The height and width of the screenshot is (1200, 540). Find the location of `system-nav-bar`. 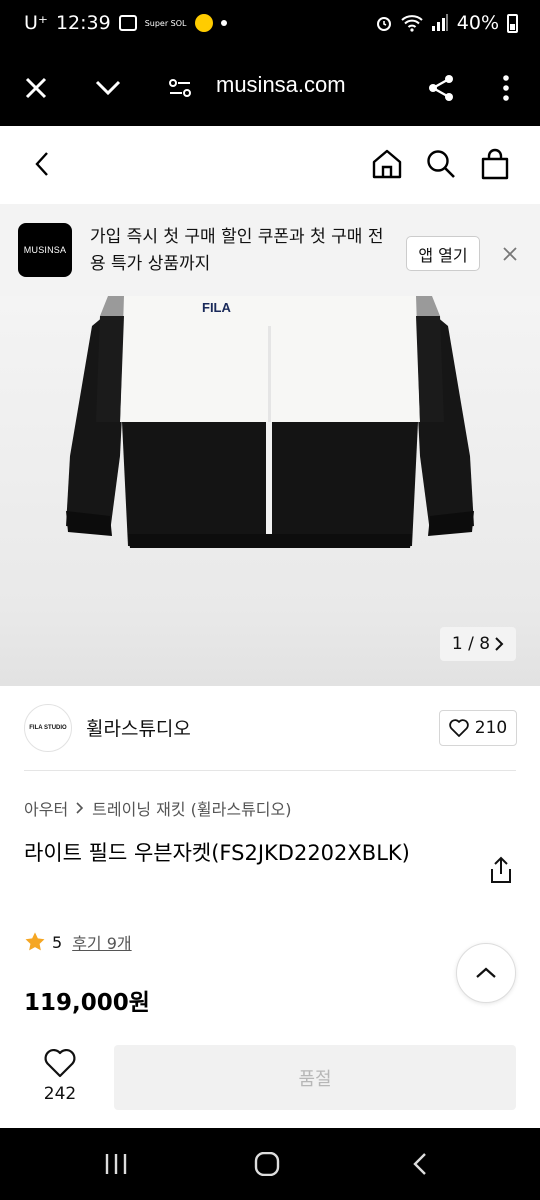

system-nav-bar is located at coordinates (270, 1164).